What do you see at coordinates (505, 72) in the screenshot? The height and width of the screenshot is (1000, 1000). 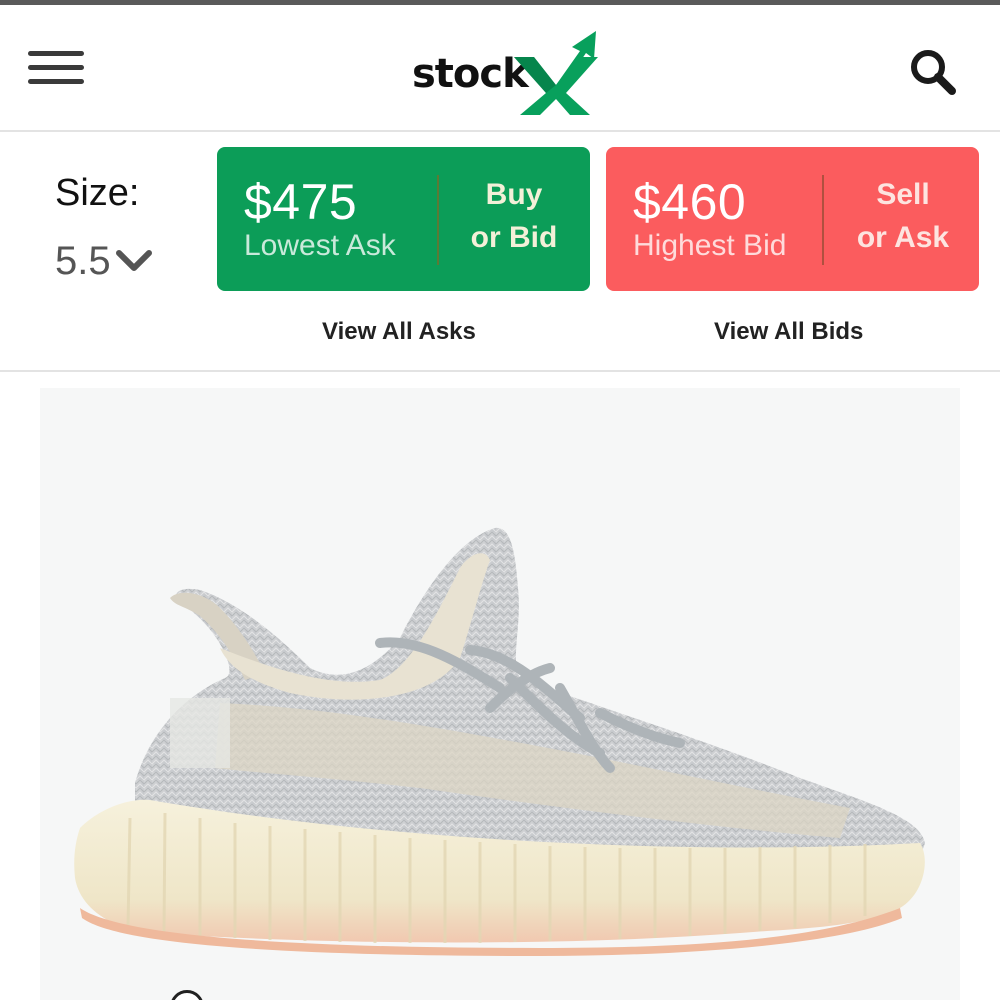 I see `stockx-logo: stock` at bounding box center [505, 72].